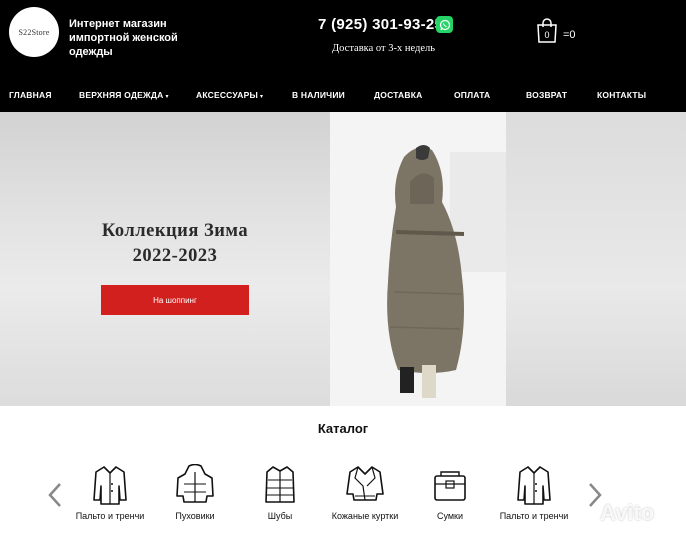 The width and height of the screenshot is (686, 540). I want to click on nav-contacts: КОНТАКТЫ, so click(621, 95).